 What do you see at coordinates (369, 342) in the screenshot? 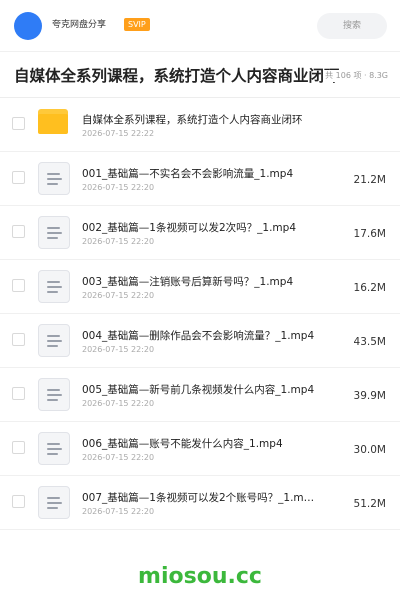
I see `item-size: 43.5M` at bounding box center [369, 342].